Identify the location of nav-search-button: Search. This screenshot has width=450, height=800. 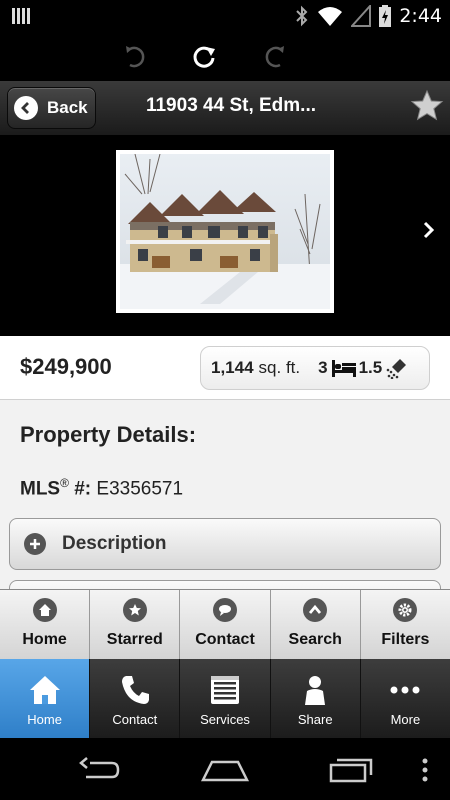
(315, 624).